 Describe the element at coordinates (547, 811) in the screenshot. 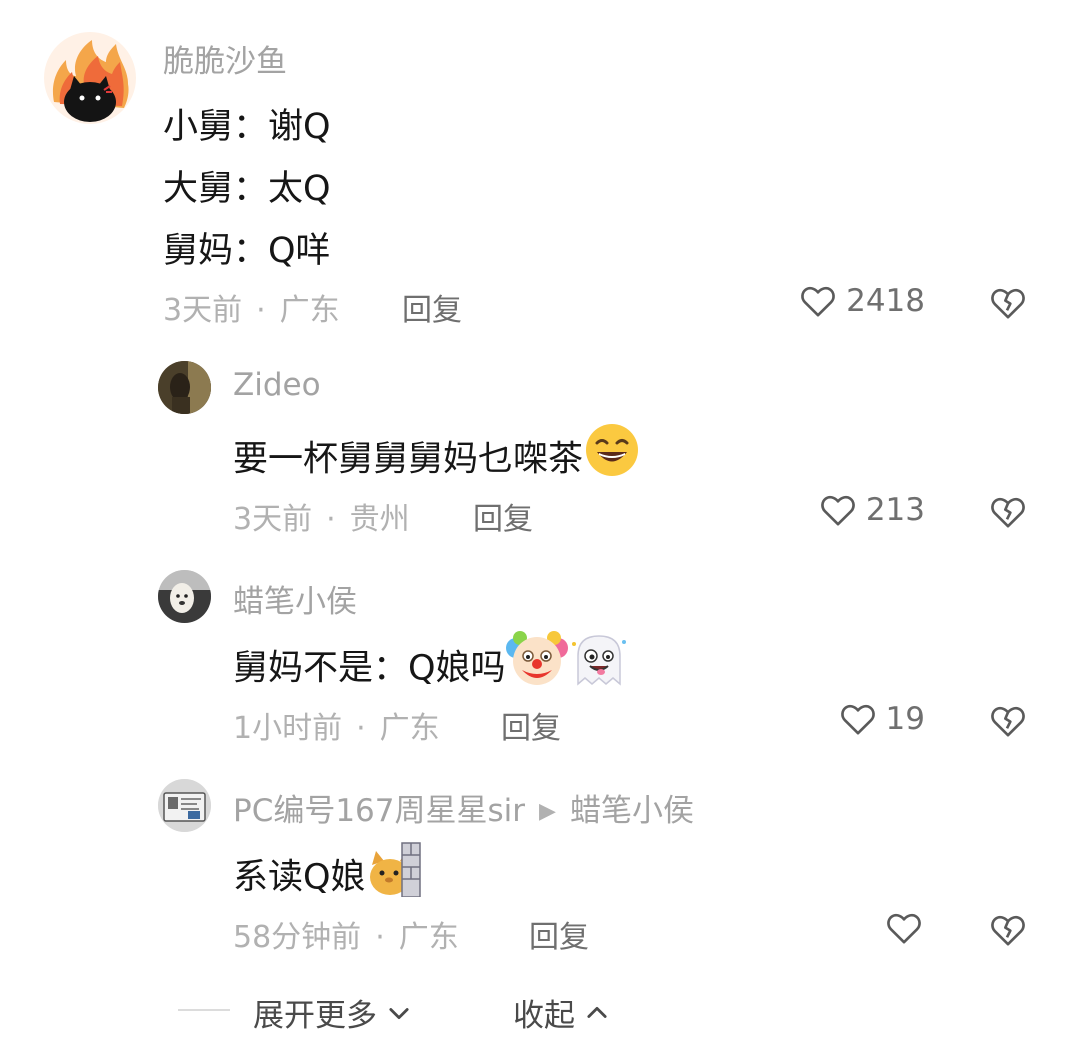

I see `reply-to-arrow-icon: ▶` at that location.